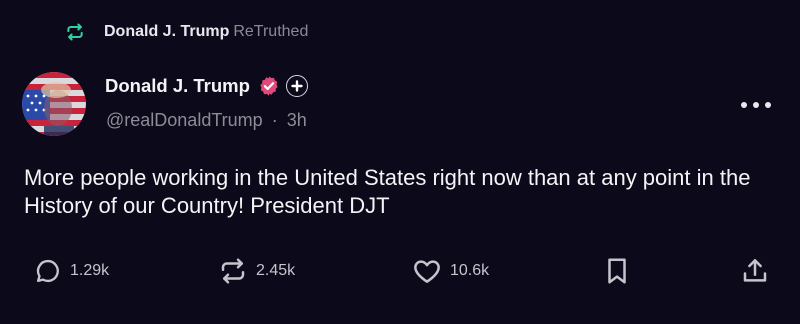 The width and height of the screenshot is (800, 324). I want to click on bookmark-icon, so click(617, 271).